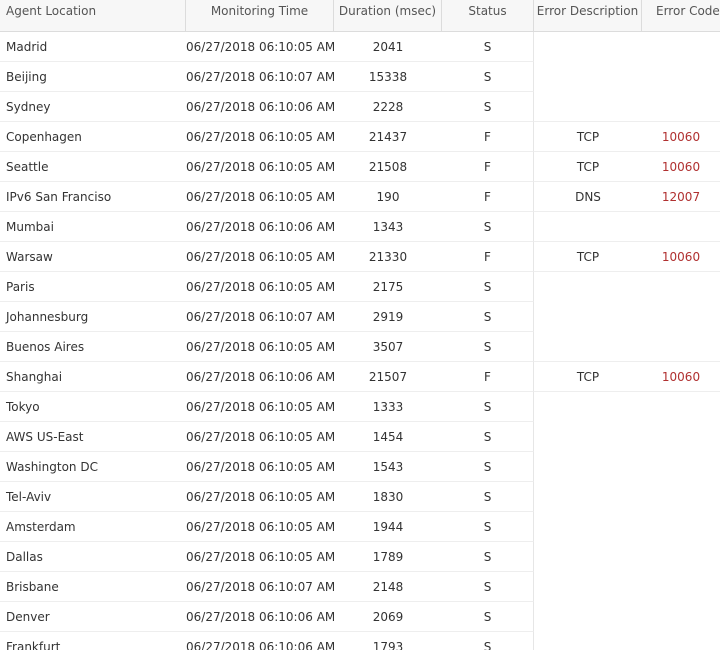 The height and width of the screenshot is (650, 720). Describe the element at coordinates (360, 47) in the screenshot. I see `table-row: Madrid 06/27/2018 06:10:05 AM 2041 S` at that location.